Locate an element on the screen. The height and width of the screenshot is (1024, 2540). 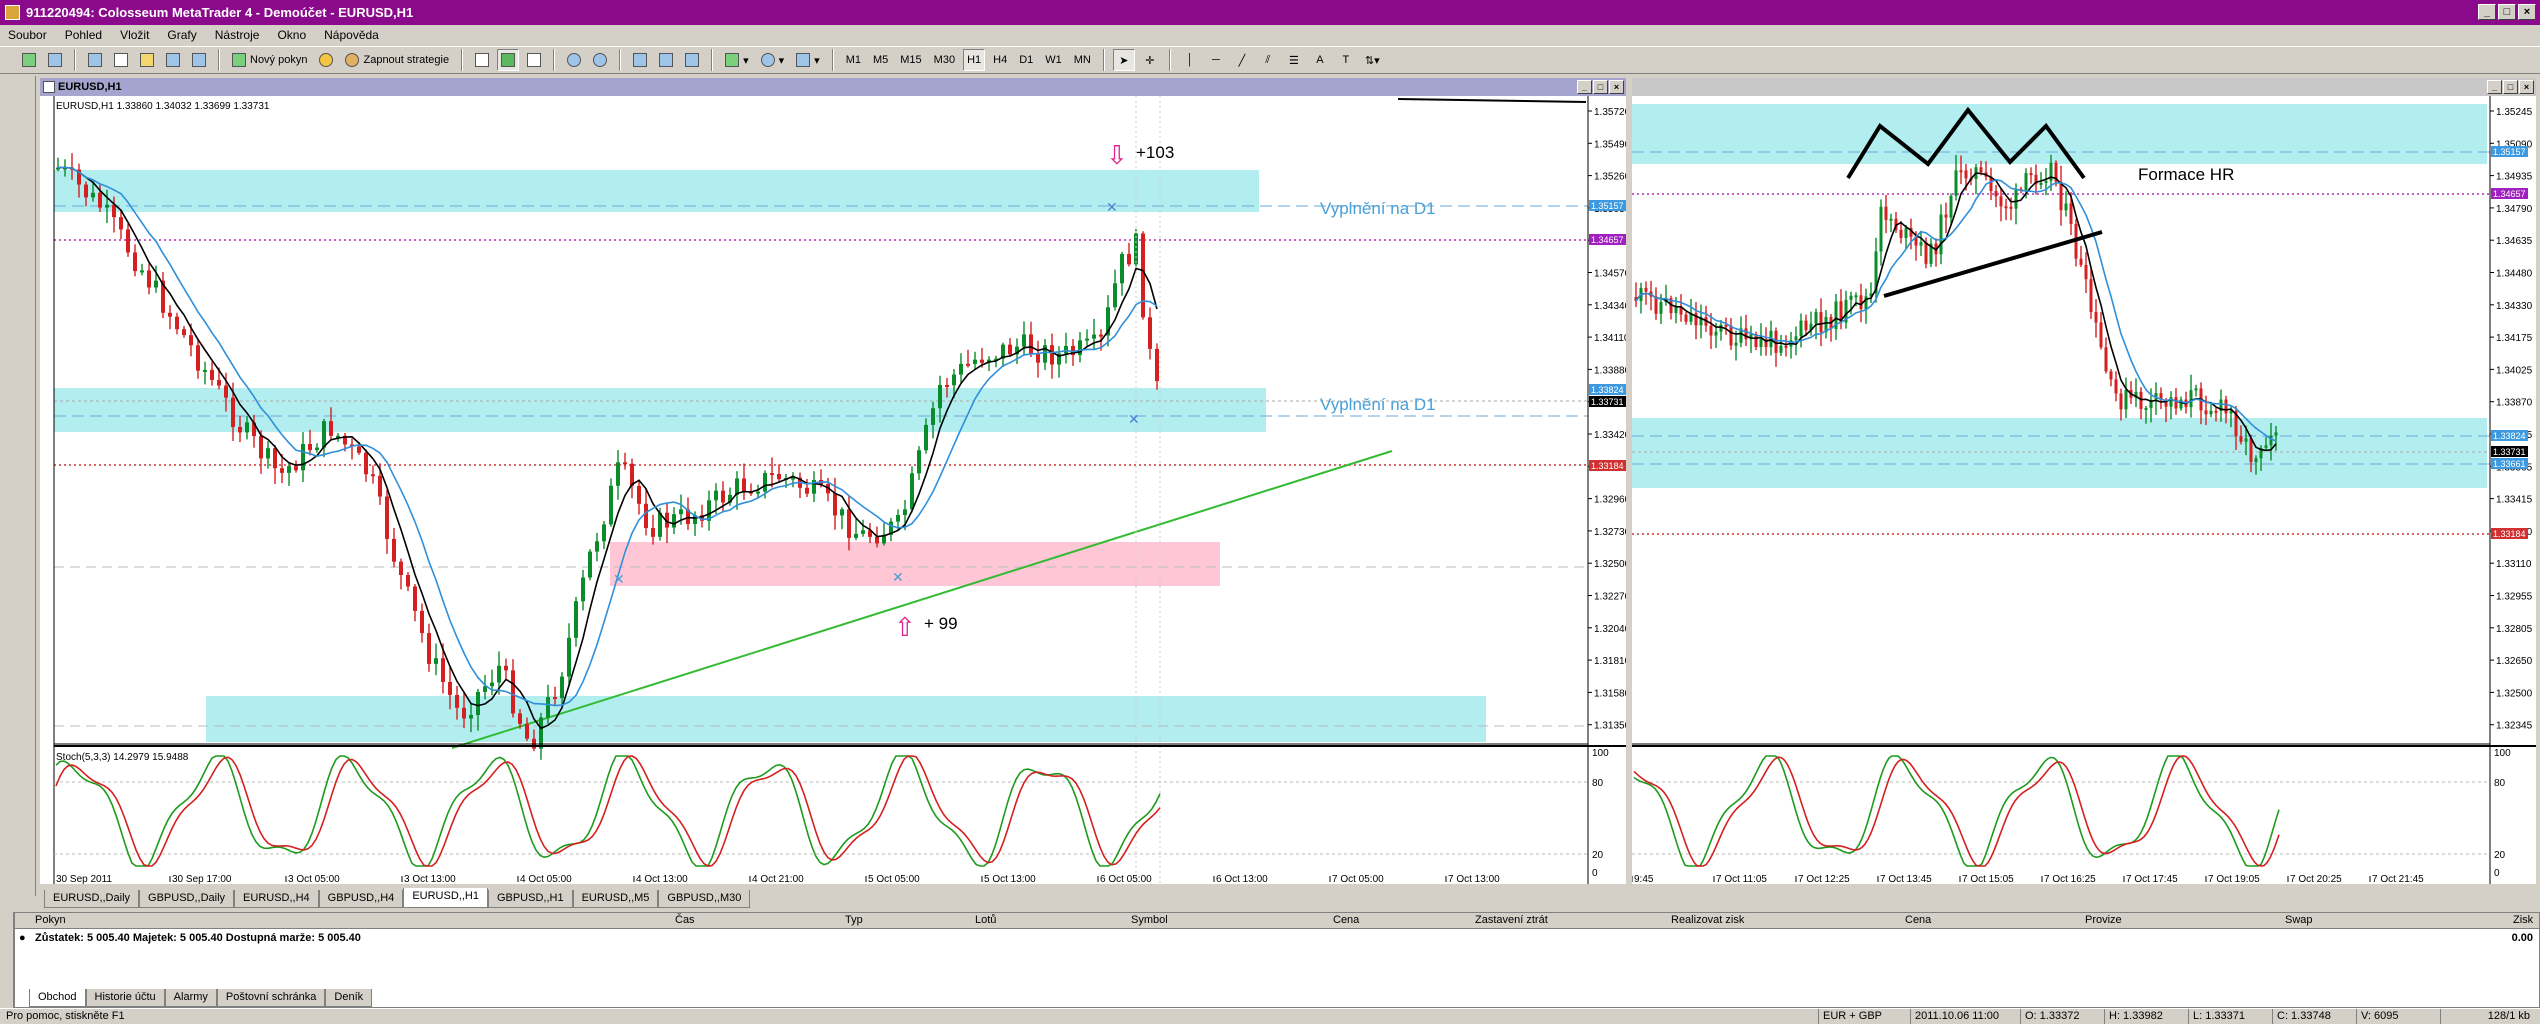
col-time: Čas is located at coordinates (685, 920).